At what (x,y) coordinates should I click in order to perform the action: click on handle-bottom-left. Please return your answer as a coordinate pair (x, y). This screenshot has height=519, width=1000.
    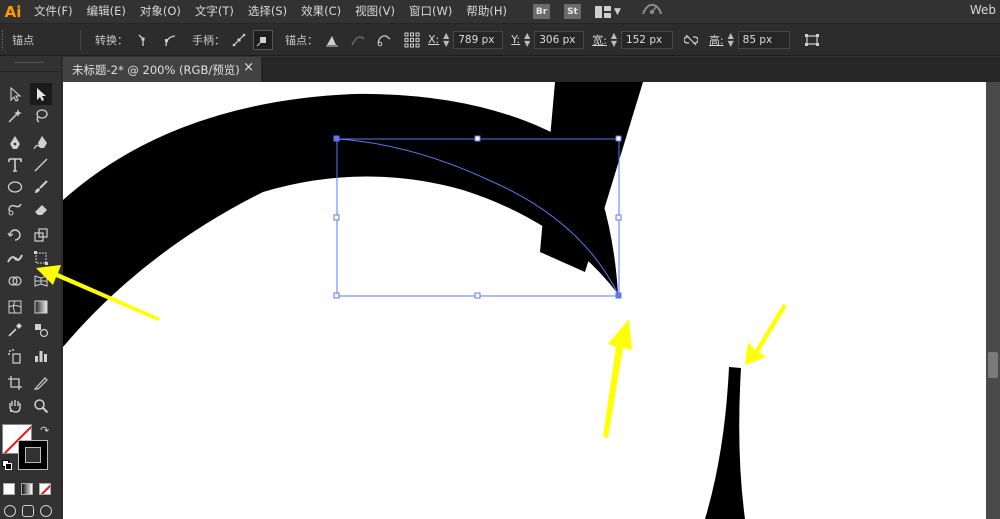
    Looking at the image, I should click on (336, 295).